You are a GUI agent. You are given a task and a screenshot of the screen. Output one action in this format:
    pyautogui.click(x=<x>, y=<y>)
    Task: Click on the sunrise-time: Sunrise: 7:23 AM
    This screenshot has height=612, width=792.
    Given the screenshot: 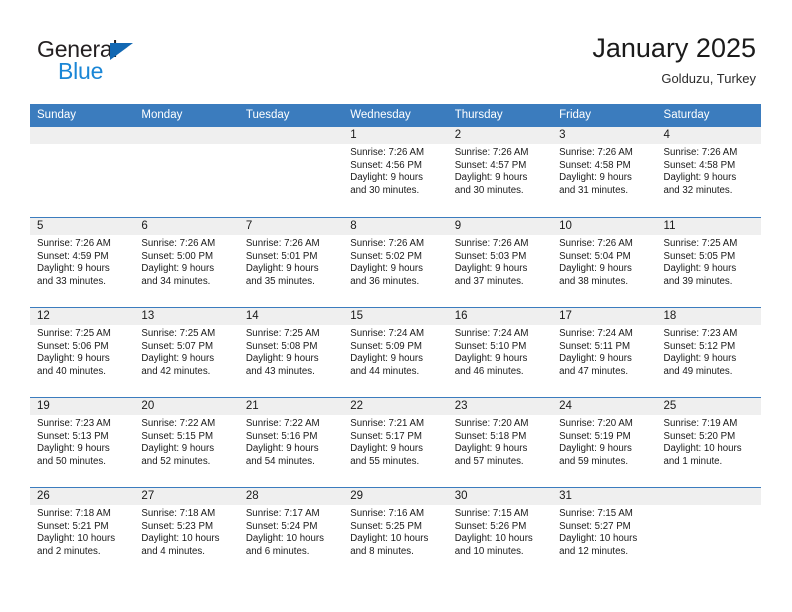 What is the action you would take?
    pyautogui.click(x=700, y=333)
    